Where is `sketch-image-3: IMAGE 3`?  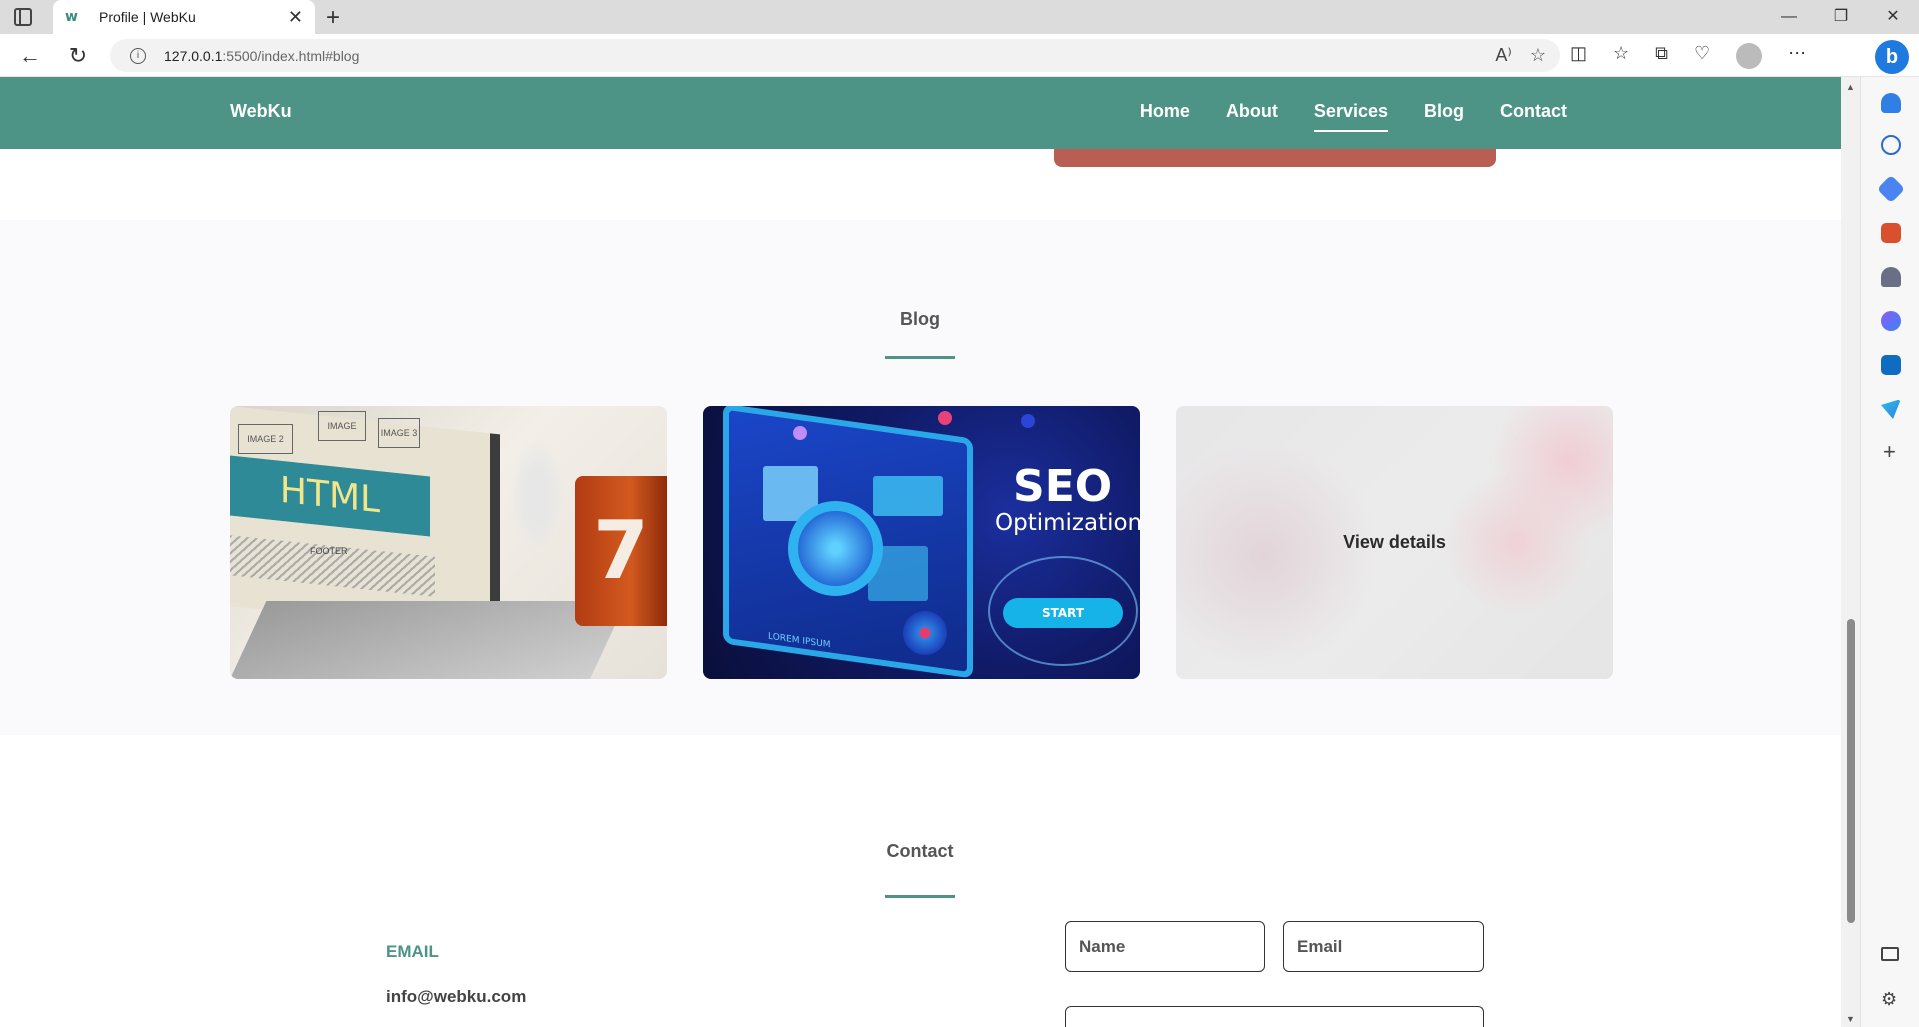
sketch-image-3: IMAGE 3 is located at coordinates (399, 433).